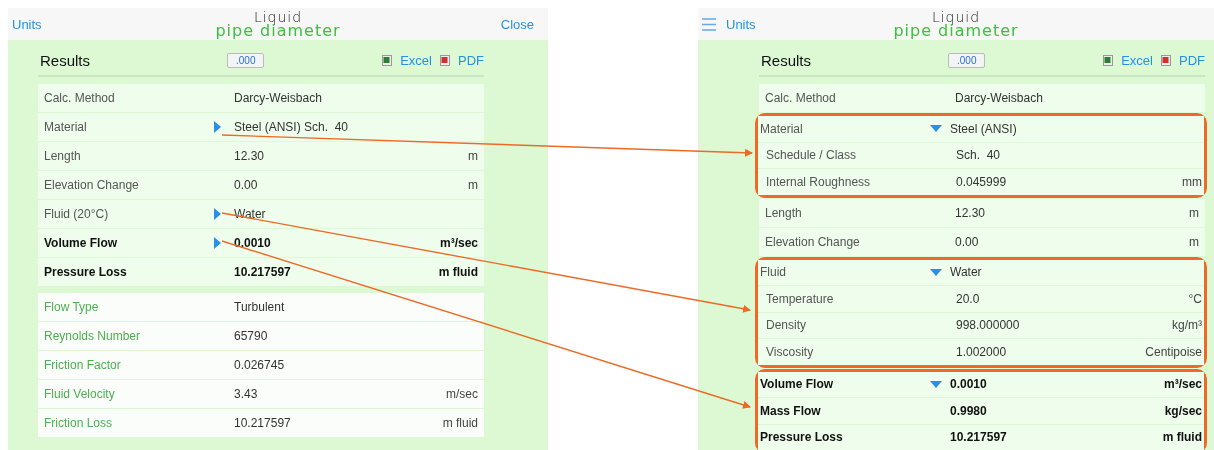  What do you see at coordinates (517, 24) in the screenshot?
I see `close-link: Close` at bounding box center [517, 24].